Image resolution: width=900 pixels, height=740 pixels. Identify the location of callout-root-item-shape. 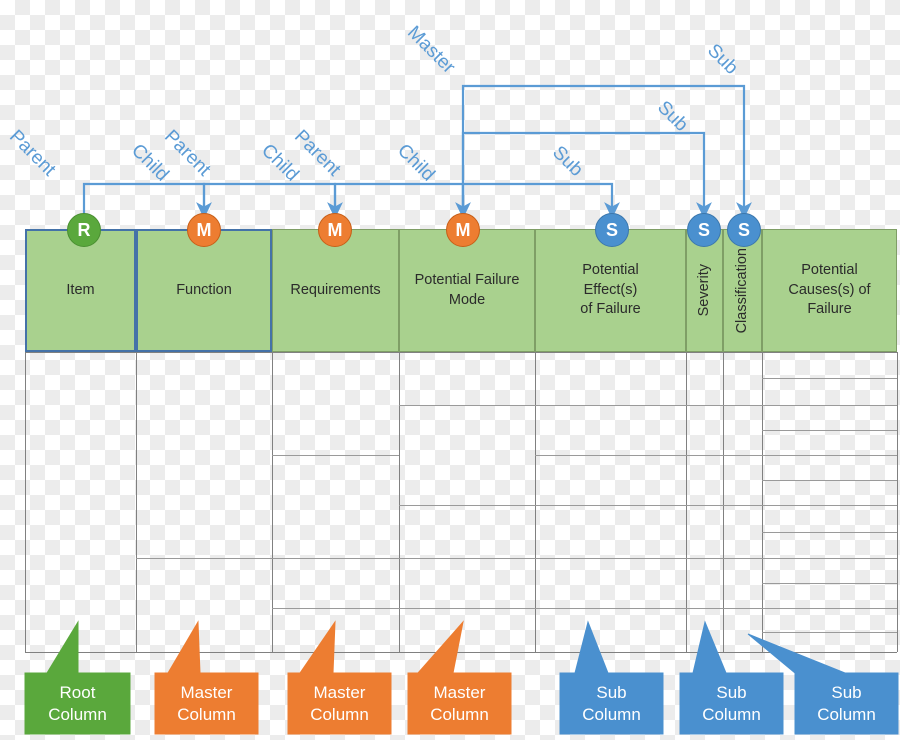
(77, 677).